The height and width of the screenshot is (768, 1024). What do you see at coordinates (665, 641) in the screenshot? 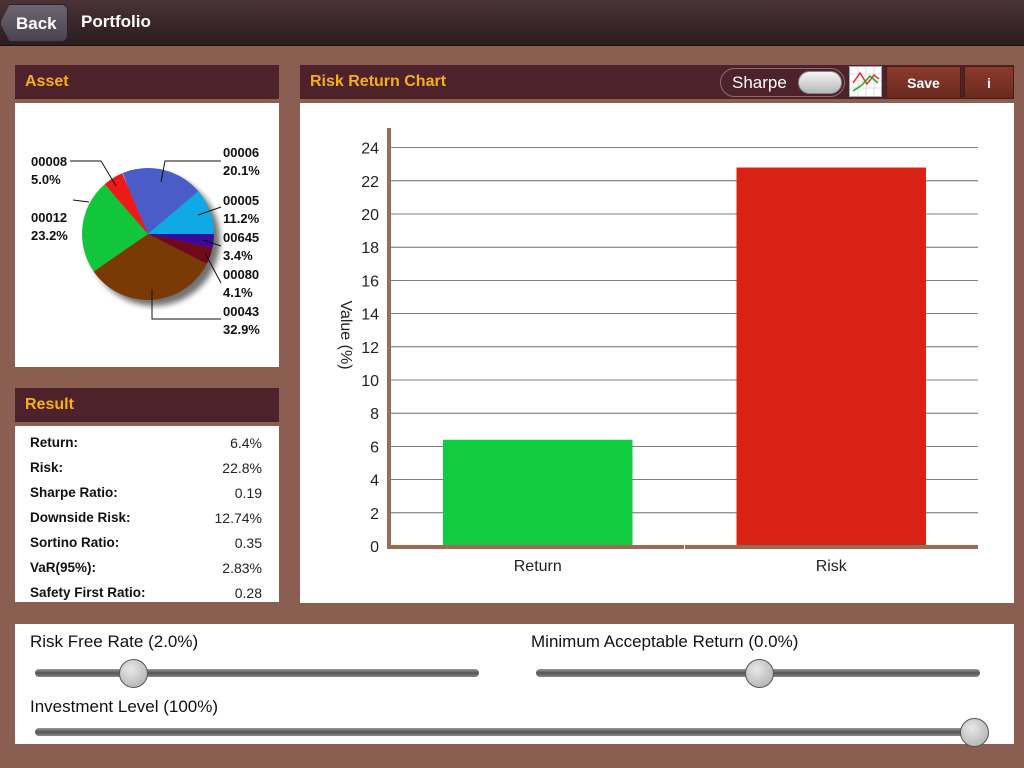
I see `min-acceptable-return-label: Minimum Acceptable Return (0.0%)` at bounding box center [665, 641].